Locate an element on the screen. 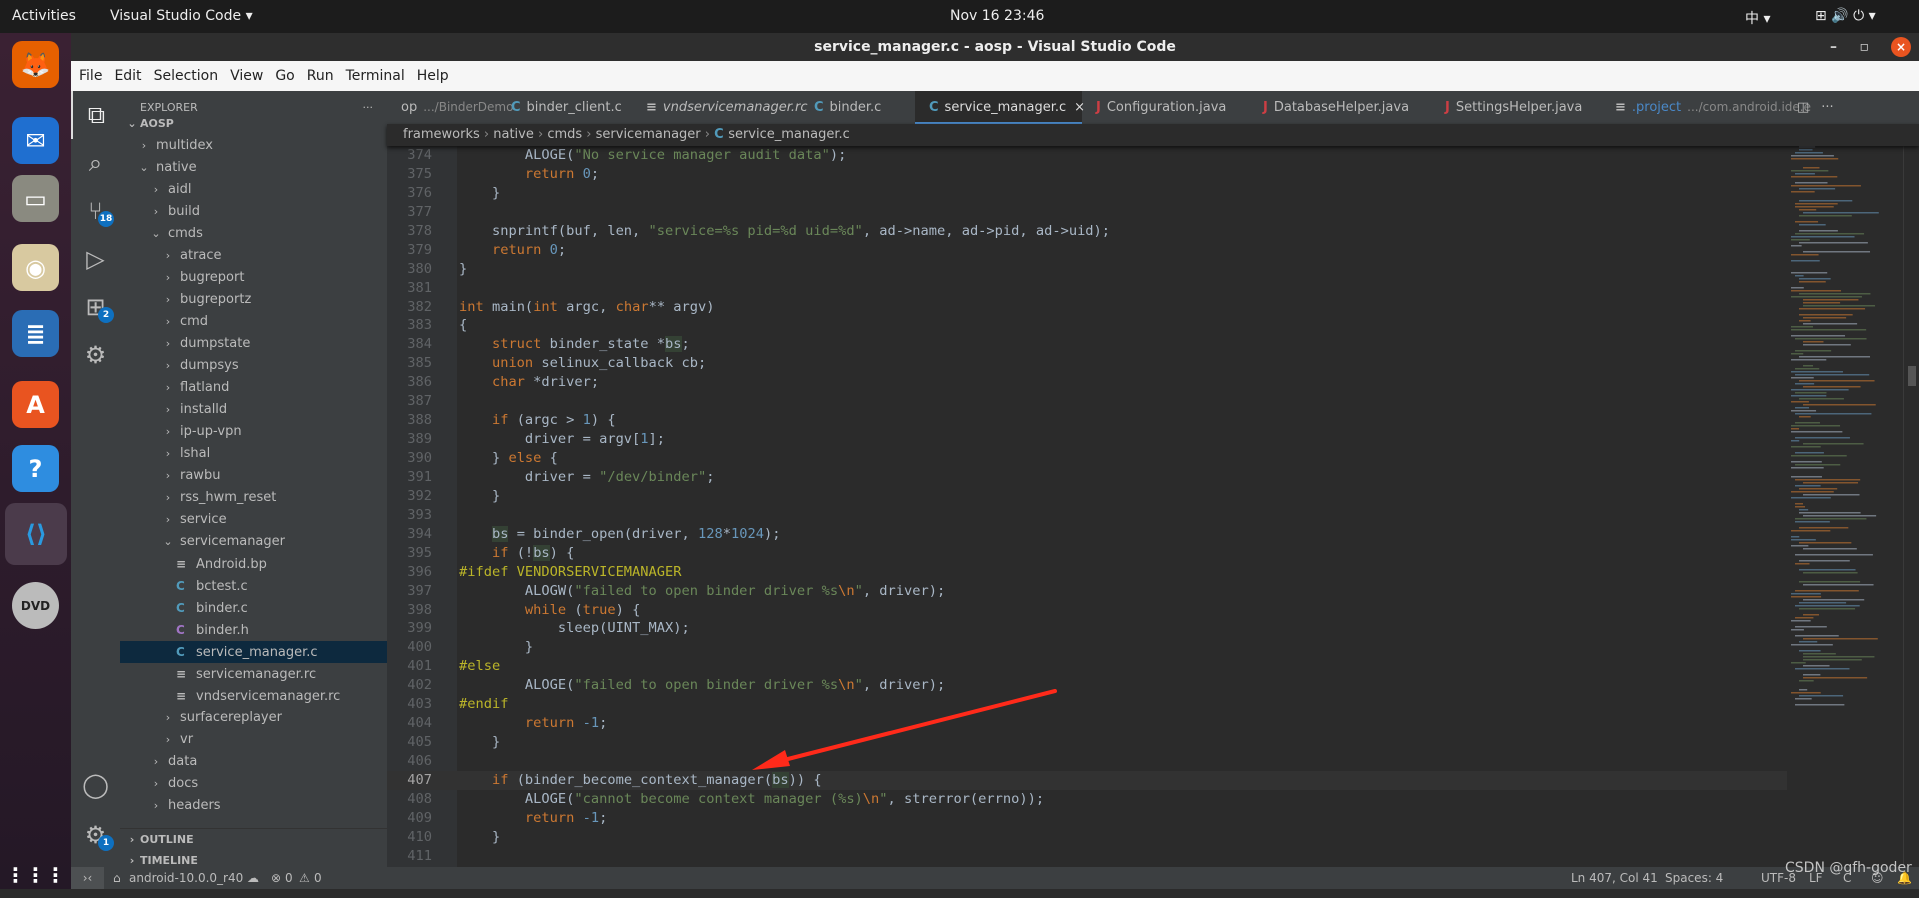 The width and height of the screenshot is (1919, 898). sync-icon: ☁ is located at coordinates (253, 878).